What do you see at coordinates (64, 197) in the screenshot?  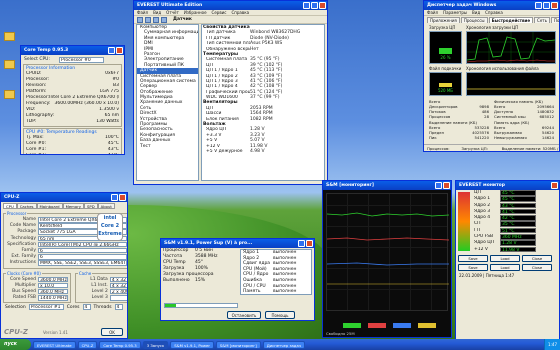 I see `cpuz-titlebar: CPU-Z` at bounding box center [64, 197].